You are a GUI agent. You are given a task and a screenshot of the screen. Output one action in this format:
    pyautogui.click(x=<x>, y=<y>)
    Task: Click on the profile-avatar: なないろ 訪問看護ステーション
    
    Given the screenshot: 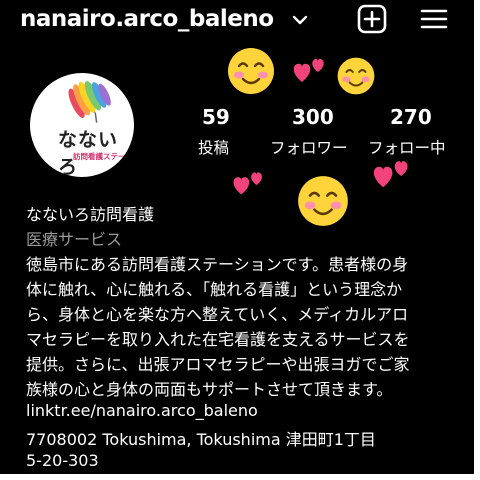 What is the action you would take?
    pyautogui.click(x=82, y=125)
    